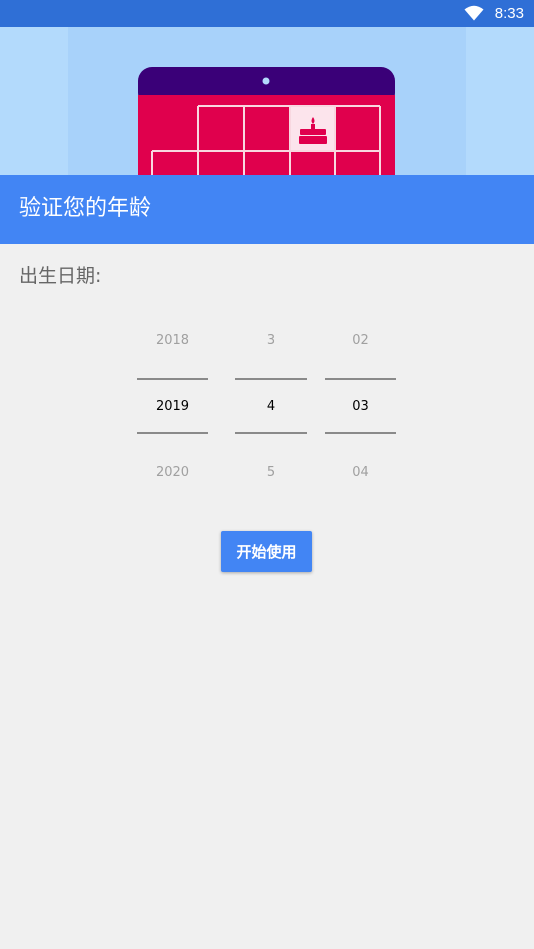 Image resolution: width=534 pixels, height=949 pixels. What do you see at coordinates (266, 551) in the screenshot?
I see `start-button: 开始使用` at bounding box center [266, 551].